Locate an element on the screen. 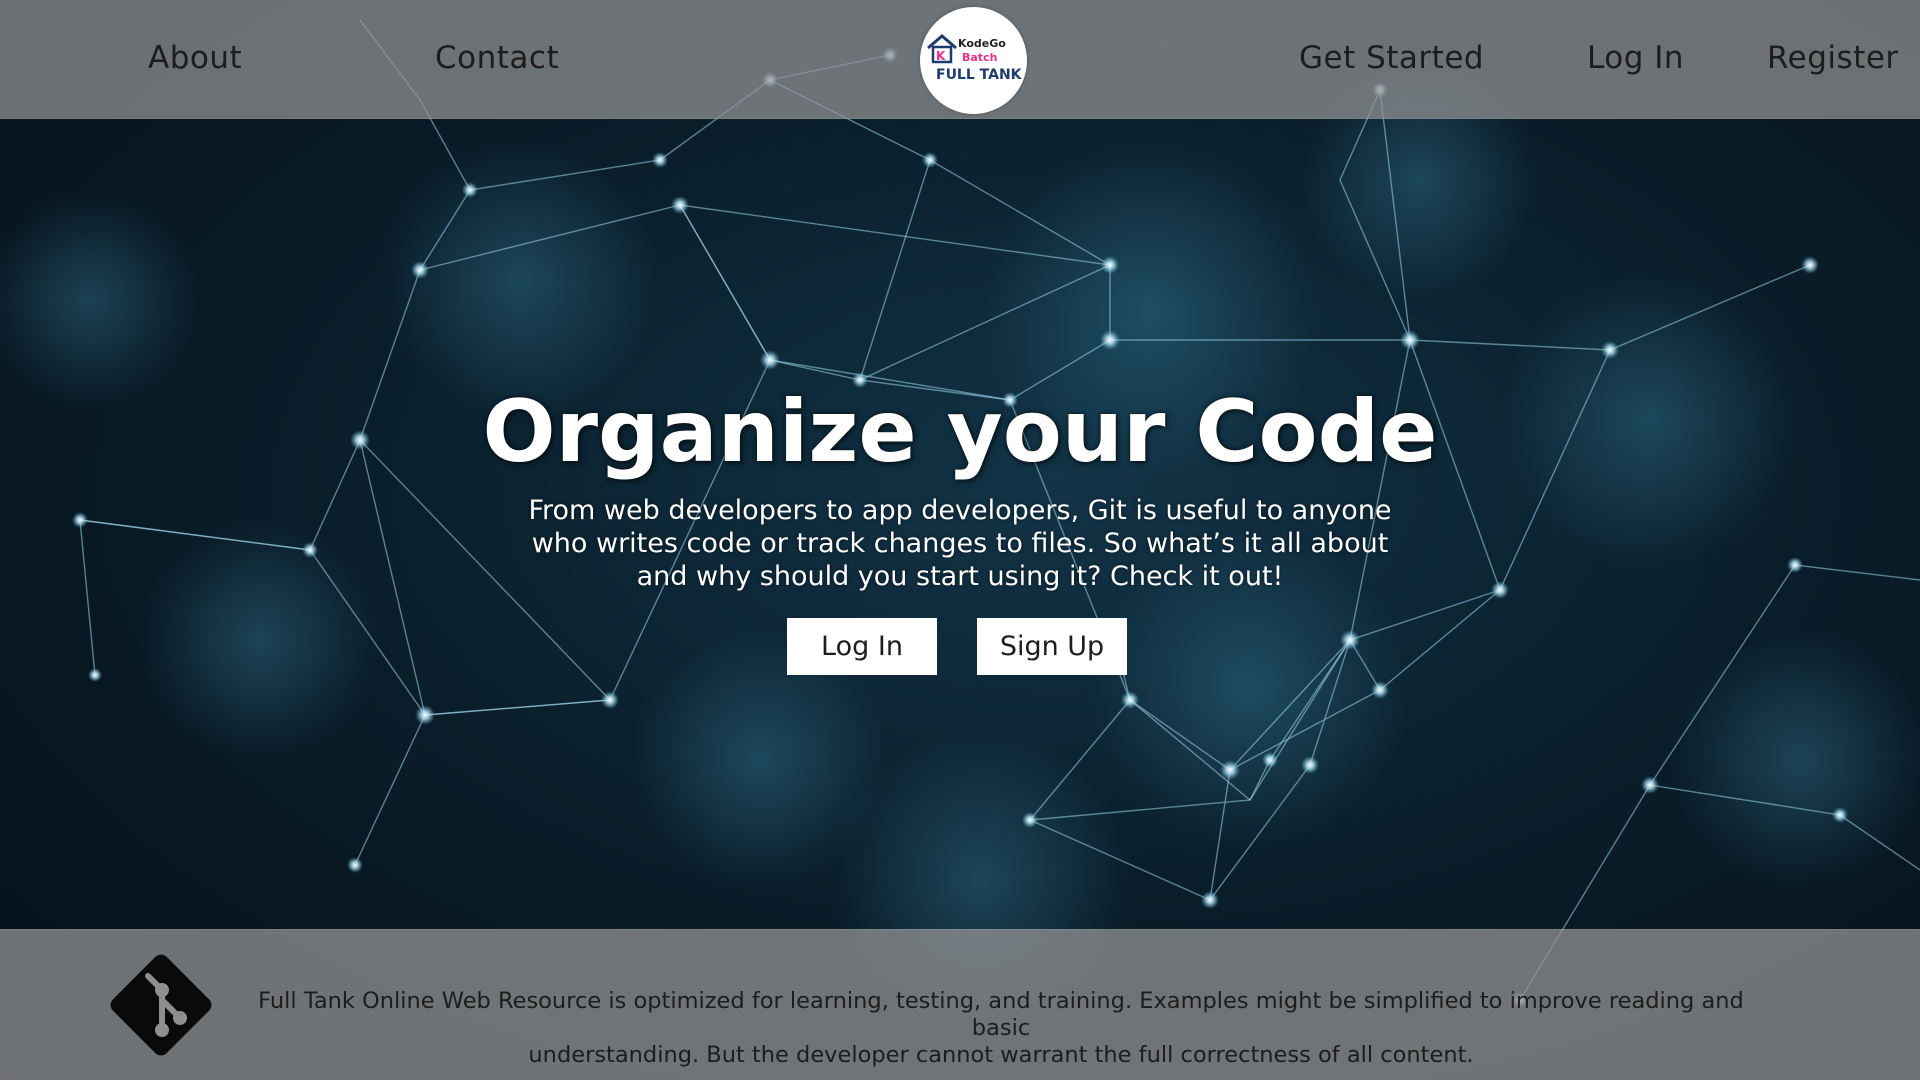 This screenshot has height=1080, width=1920. hero-login-button: Log In is located at coordinates (862, 646).